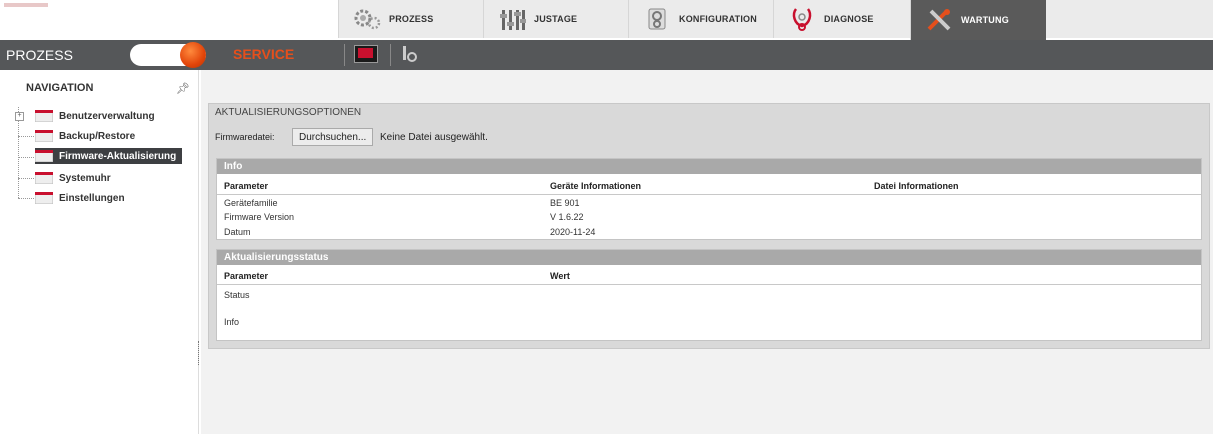  What do you see at coordinates (237, 232) in the screenshot?
I see `table-cell: Datum` at bounding box center [237, 232].